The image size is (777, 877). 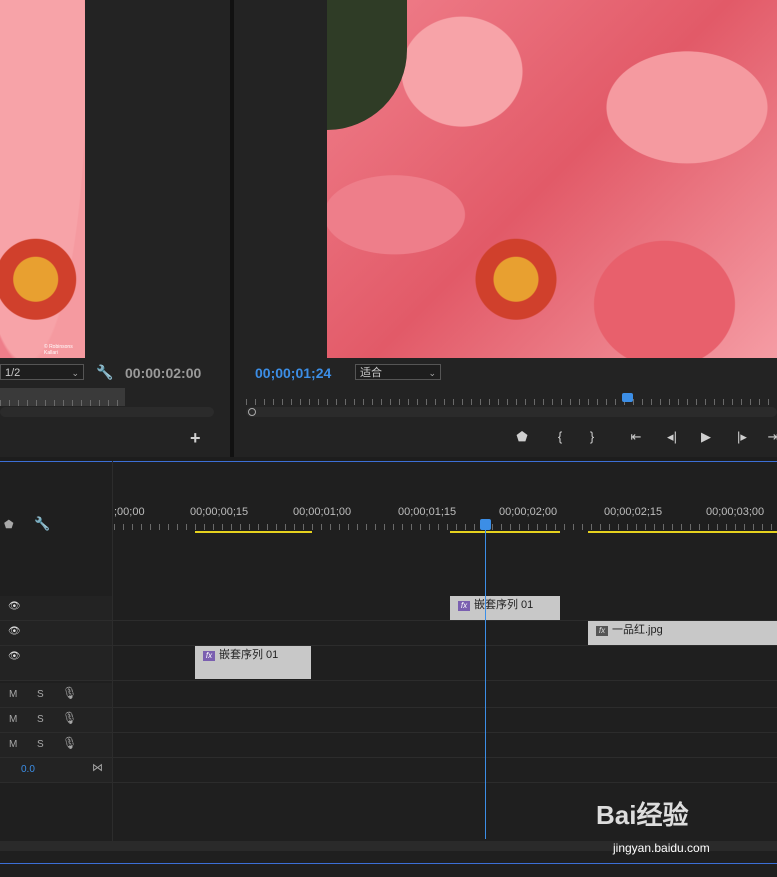 What do you see at coordinates (13, 373) in the screenshot?
I see `source-zoom-value: 1/2` at bounding box center [13, 373].